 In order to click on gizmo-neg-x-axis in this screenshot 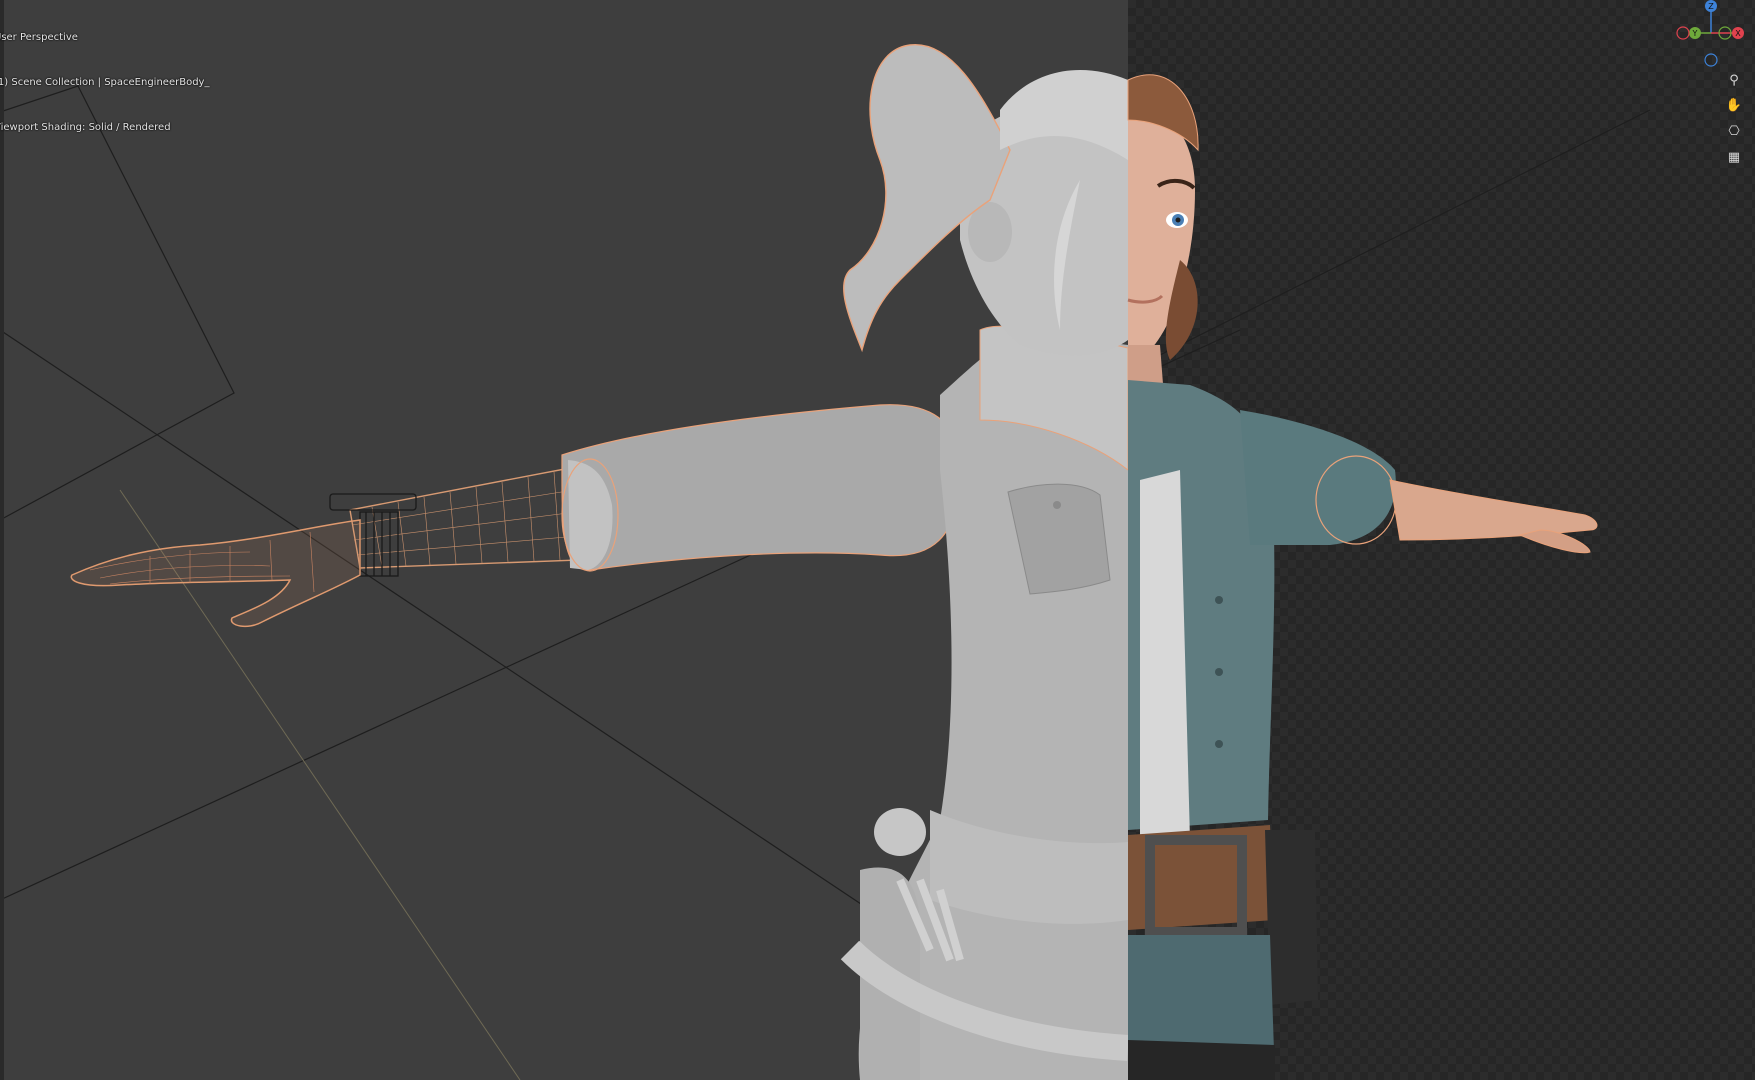, I will do `click(1683, 33)`.